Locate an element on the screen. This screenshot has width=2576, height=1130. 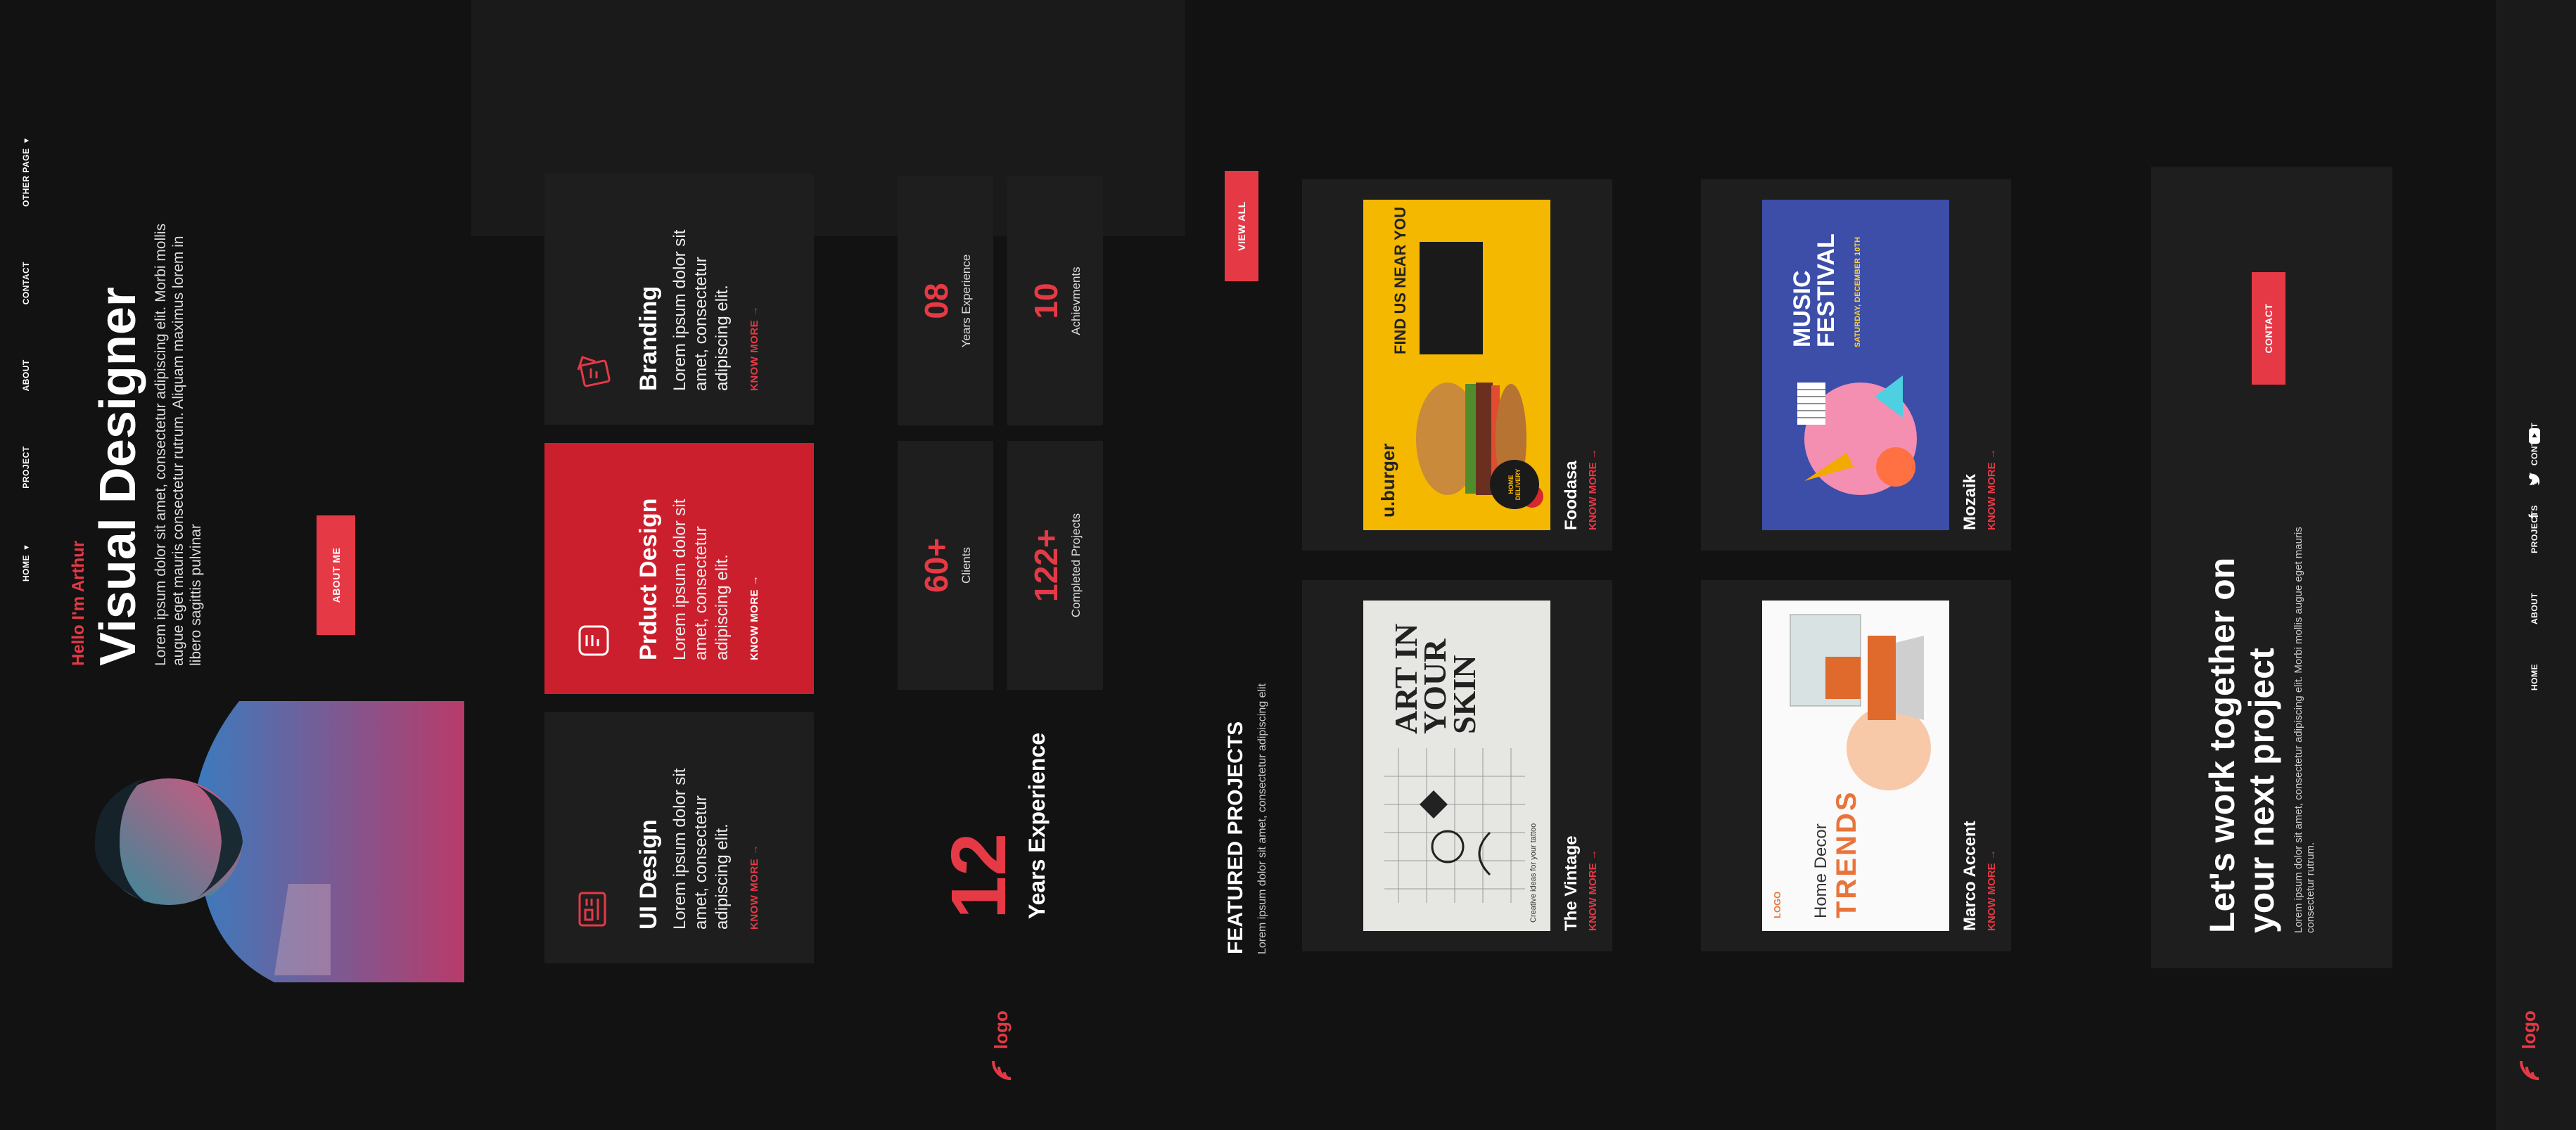
twitter-icon is located at coordinates (2534, 479).